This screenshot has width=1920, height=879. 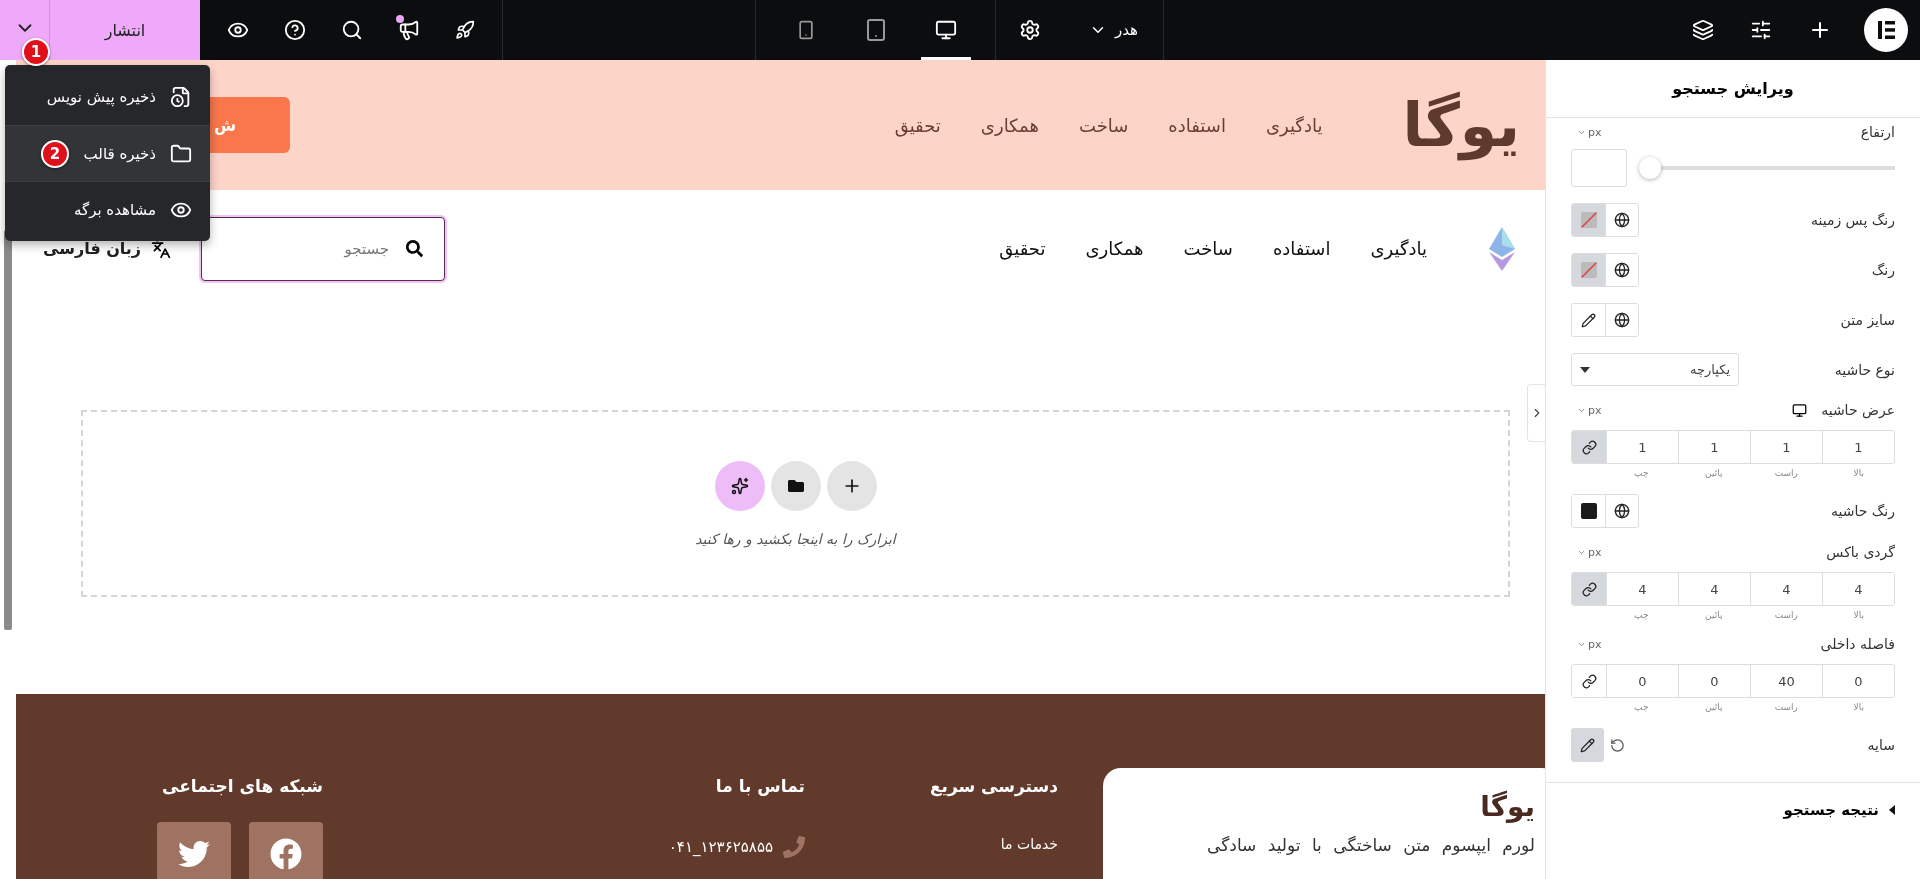 I want to click on slider-thumb, so click(x=1650, y=168).